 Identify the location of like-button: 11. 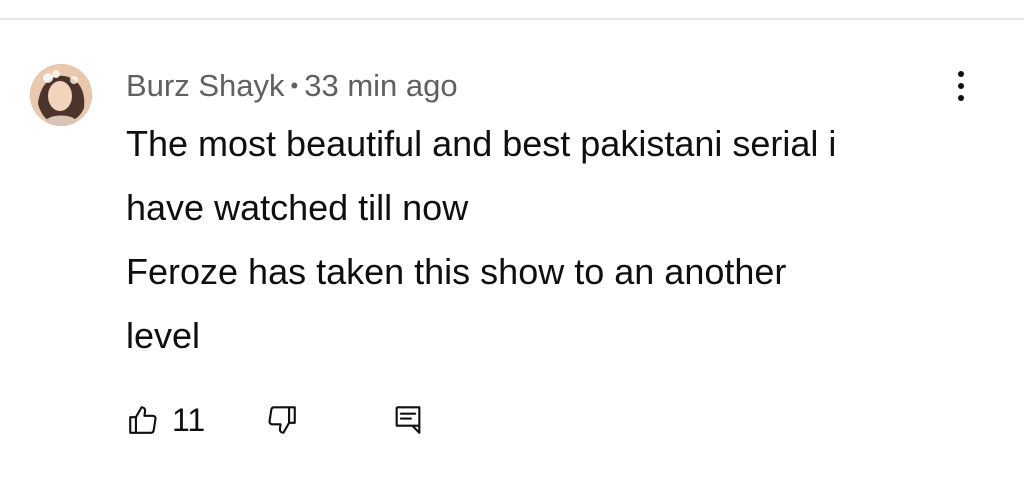
(165, 420).